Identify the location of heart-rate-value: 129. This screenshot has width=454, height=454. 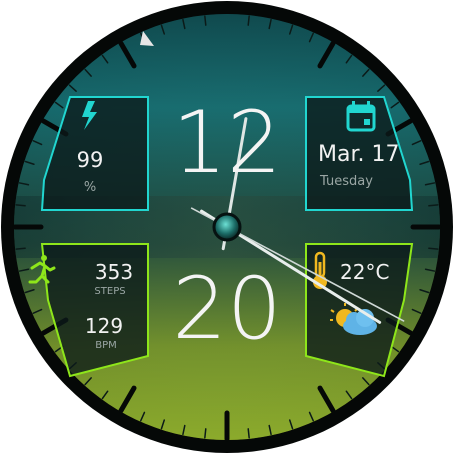
(104, 326).